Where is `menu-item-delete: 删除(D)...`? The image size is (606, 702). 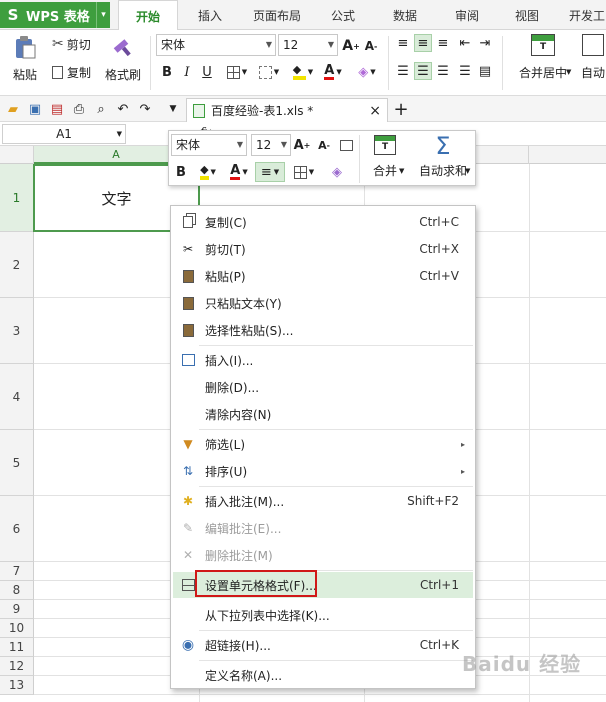 menu-item-delete: 删除(D)... is located at coordinates (323, 387).